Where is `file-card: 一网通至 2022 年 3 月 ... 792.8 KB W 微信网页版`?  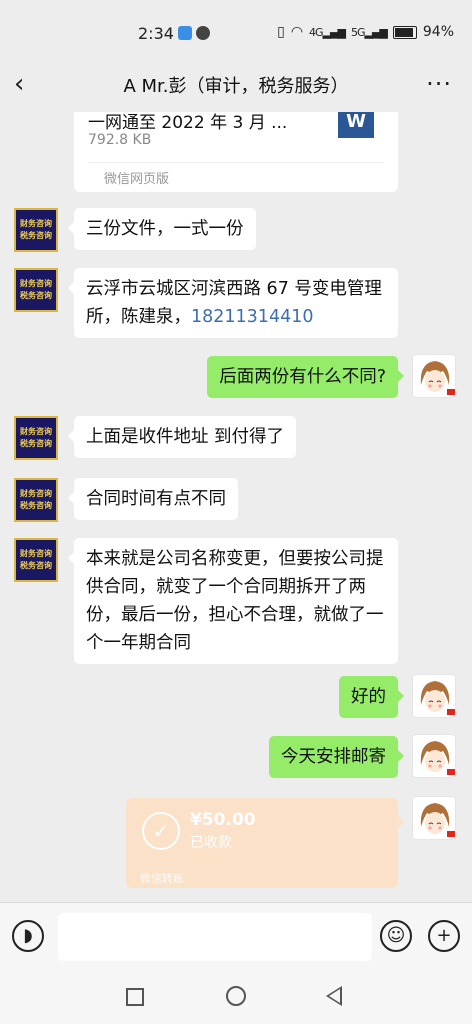 file-card: 一网通至 2022 年 3 月 ... 792.8 KB W 微信网页版 is located at coordinates (236, 152).